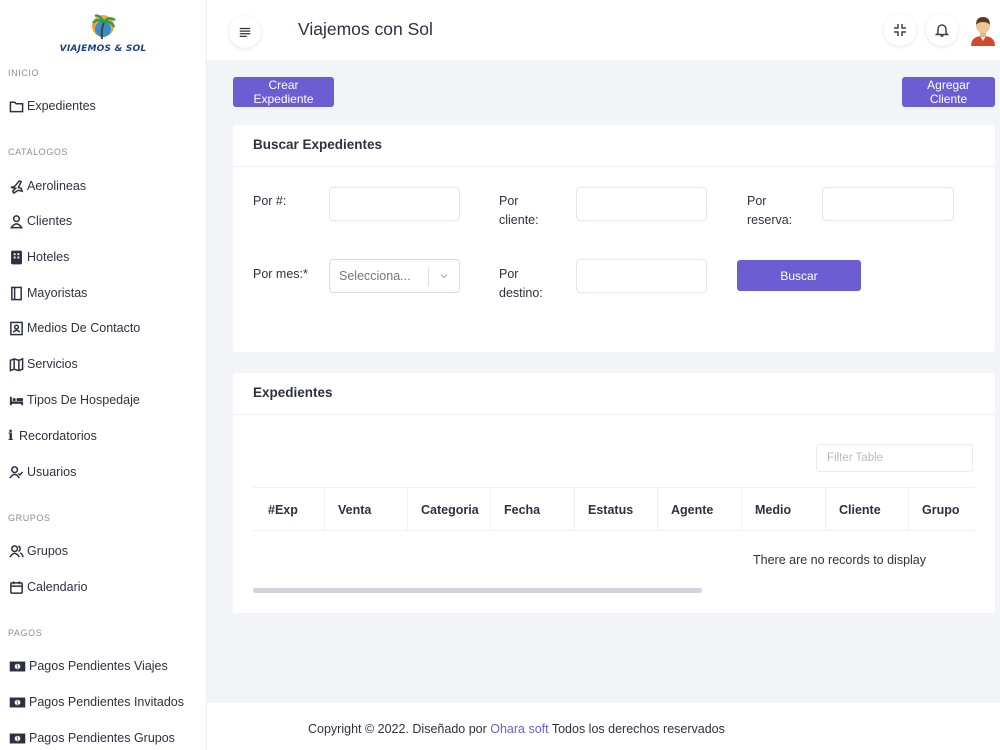 The width and height of the screenshot is (1000, 750). I want to click on column-header-categoria: Categoria, so click(450, 510).